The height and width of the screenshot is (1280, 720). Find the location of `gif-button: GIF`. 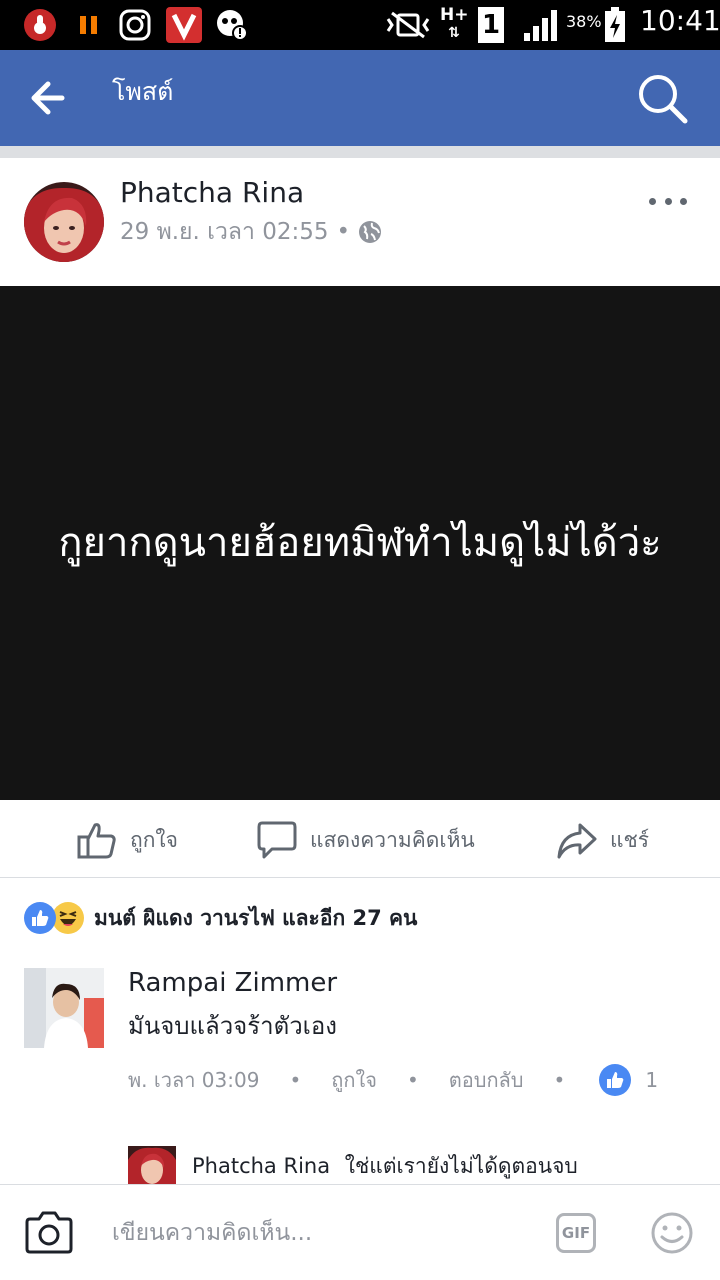

gif-button: GIF is located at coordinates (576, 1233).